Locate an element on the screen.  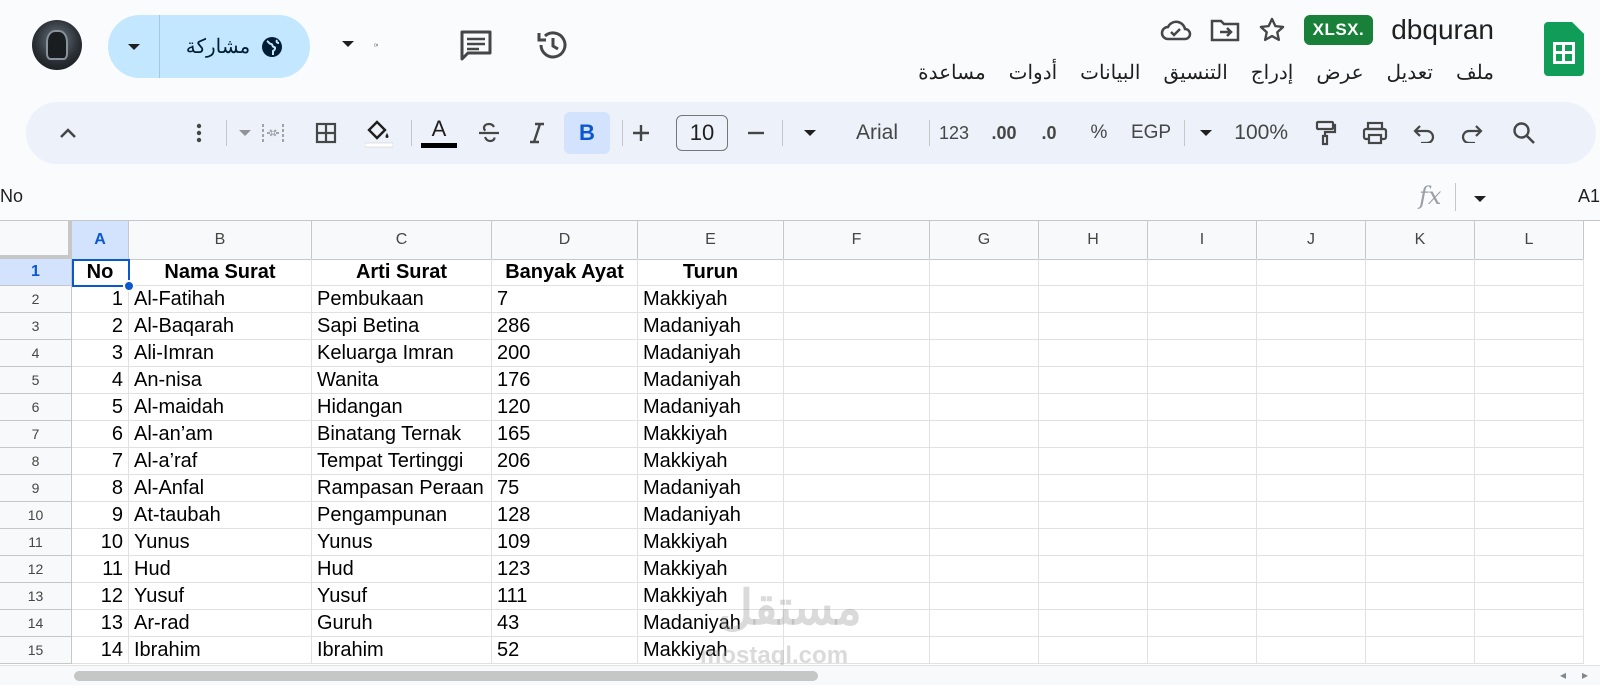
table-cell: 200 is located at coordinates (565, 353).